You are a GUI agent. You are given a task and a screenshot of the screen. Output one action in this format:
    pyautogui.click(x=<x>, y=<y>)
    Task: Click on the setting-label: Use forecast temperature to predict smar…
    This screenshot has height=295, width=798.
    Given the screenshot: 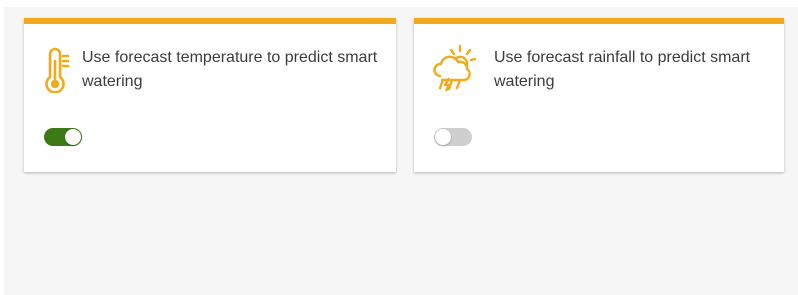 What is the action you would take?
    pyautogui.click(x=230, y=69)
    